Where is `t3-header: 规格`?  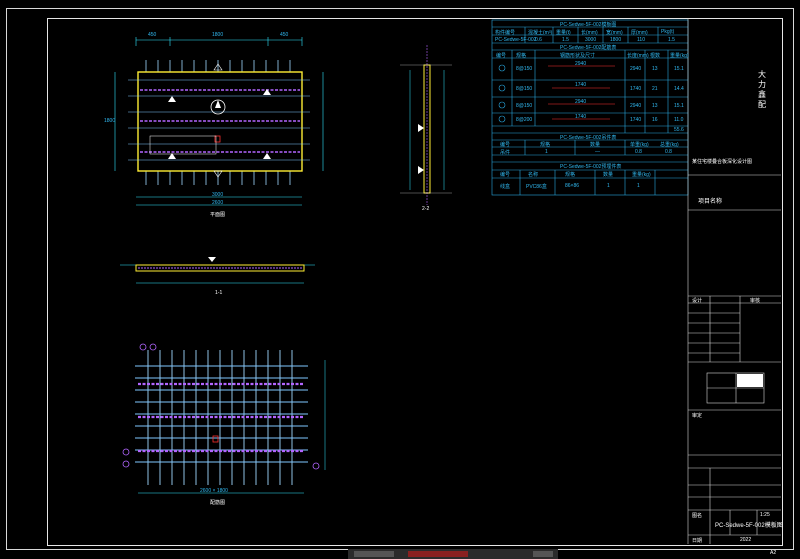 t3-header: 规格 is located at coordinates (545, 145).